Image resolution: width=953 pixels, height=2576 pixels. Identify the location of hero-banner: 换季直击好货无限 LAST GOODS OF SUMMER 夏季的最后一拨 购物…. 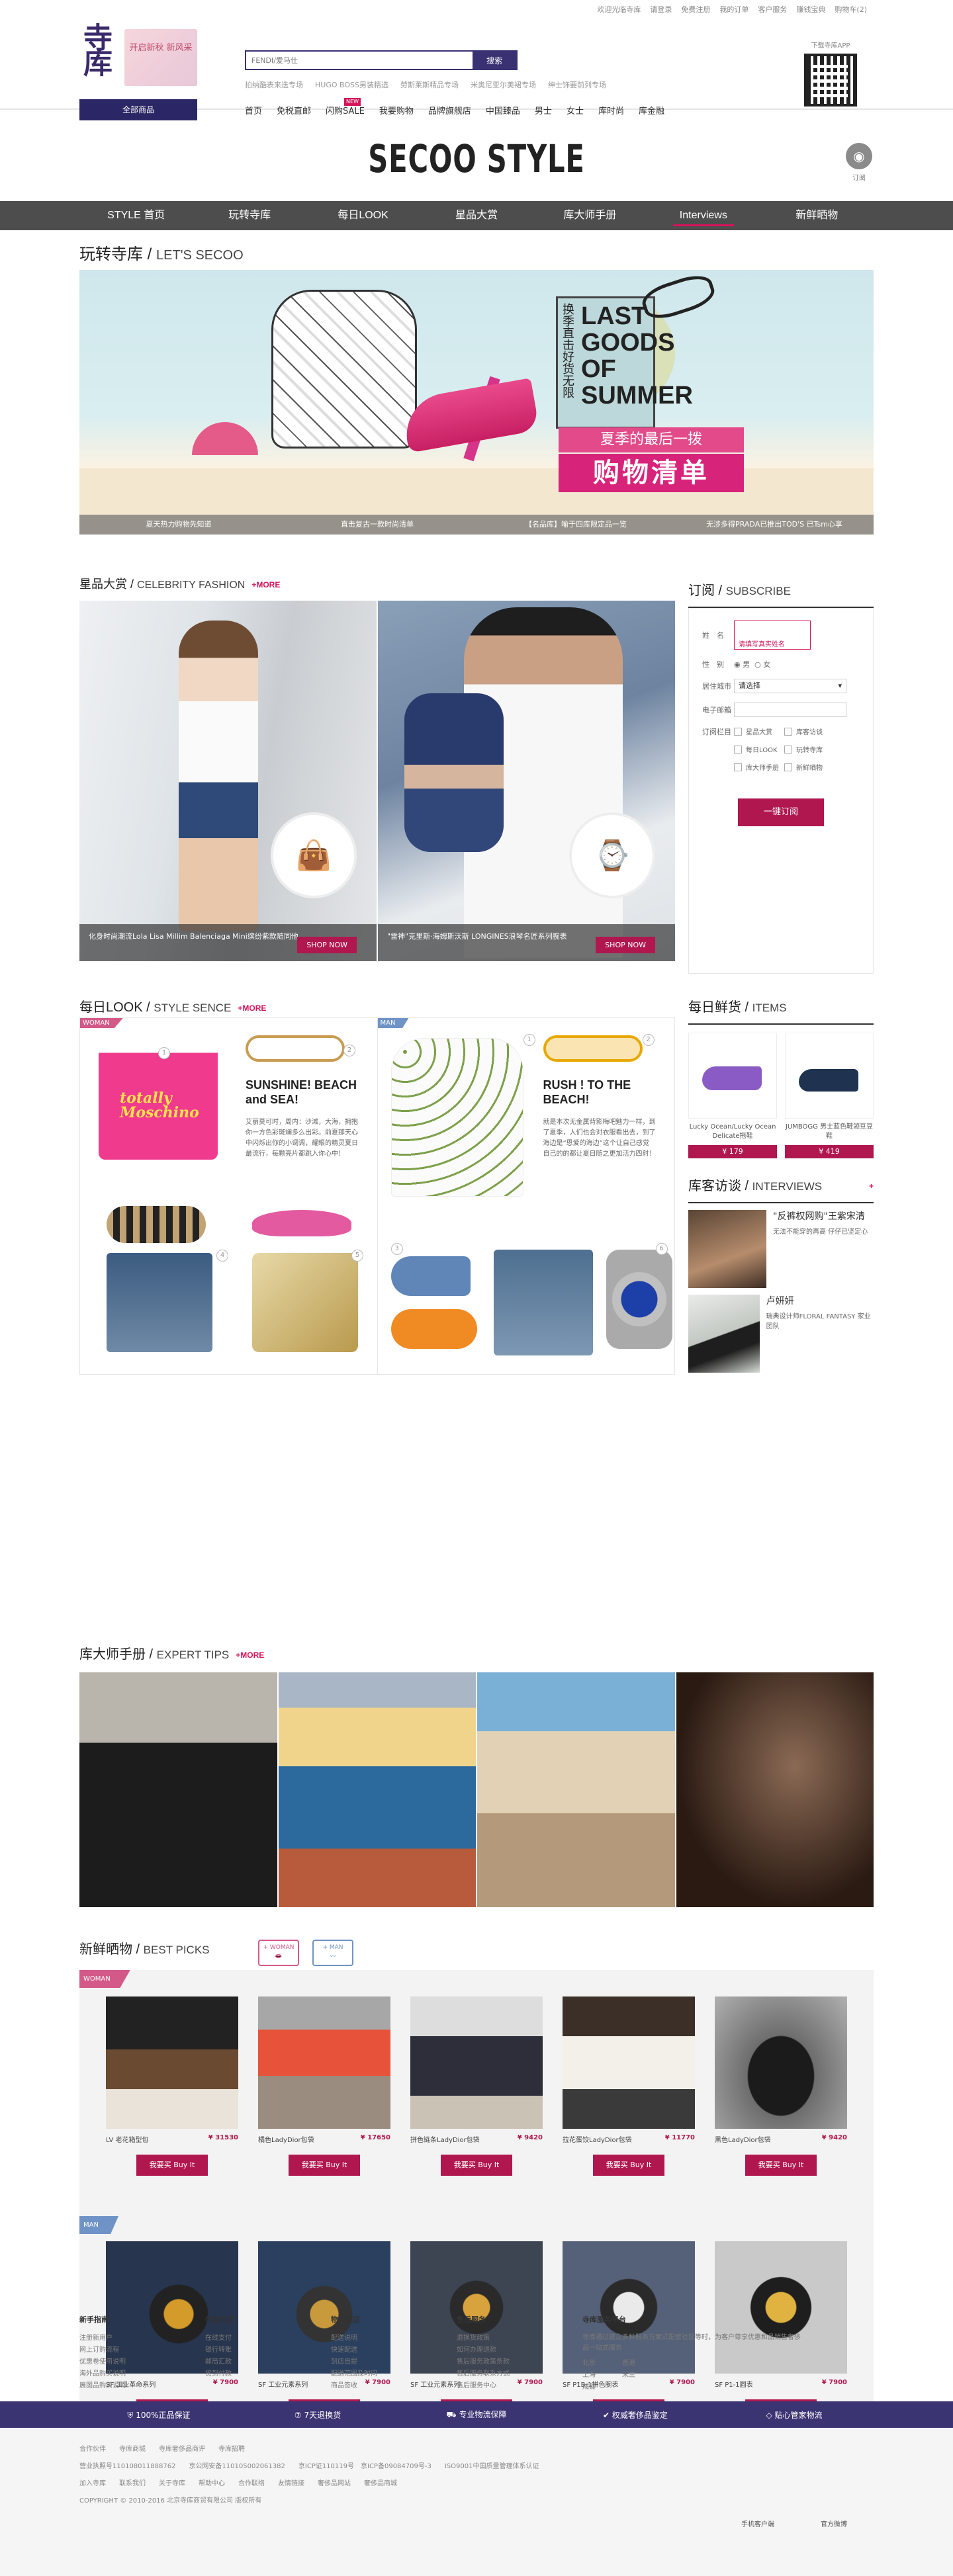
(476, 402).